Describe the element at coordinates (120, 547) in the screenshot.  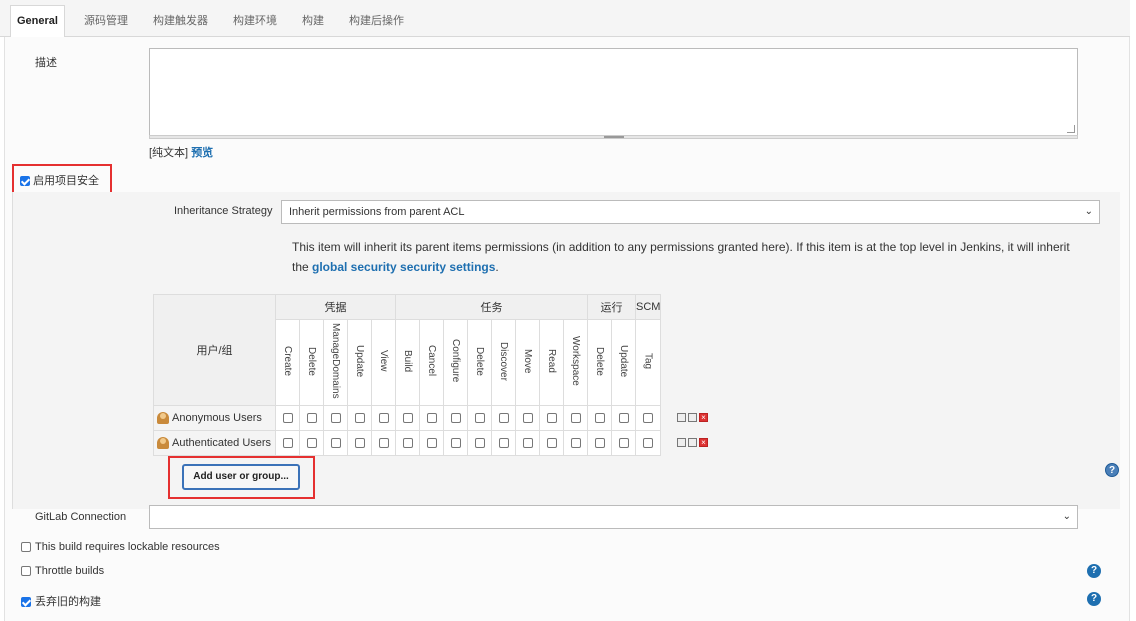
I see `option-lockable-resources: This build requires lockable resources` at that location.